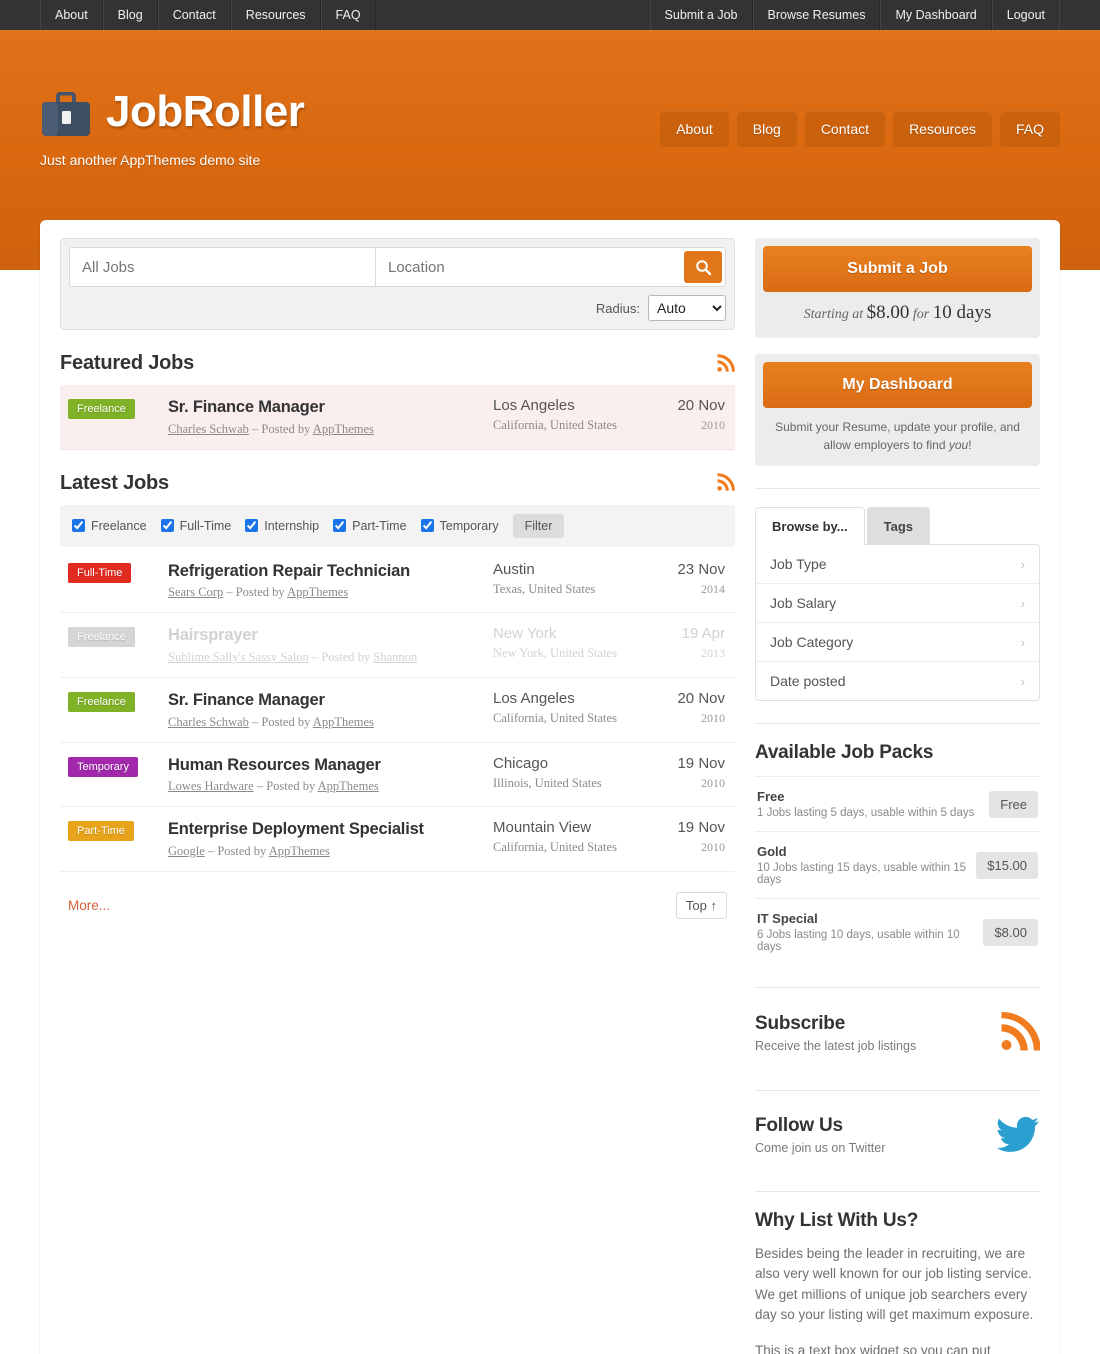 This screenshot has width=1100, height=1354. Describe the element at coordinates (1010, 932) in the screenshot. I see `job-pack-price: $8.00` at that location.